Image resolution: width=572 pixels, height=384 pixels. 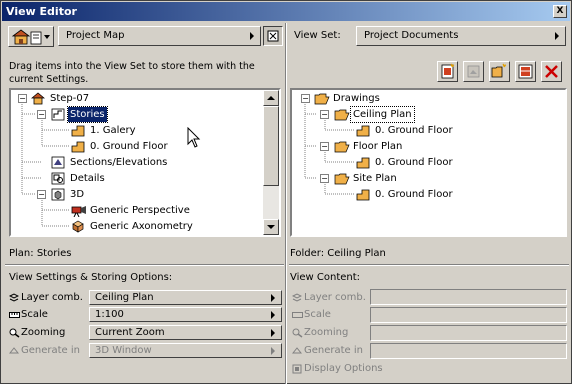 I want to click on layer-combination-select: Ceiling Plan, so click(x=185, y=297).